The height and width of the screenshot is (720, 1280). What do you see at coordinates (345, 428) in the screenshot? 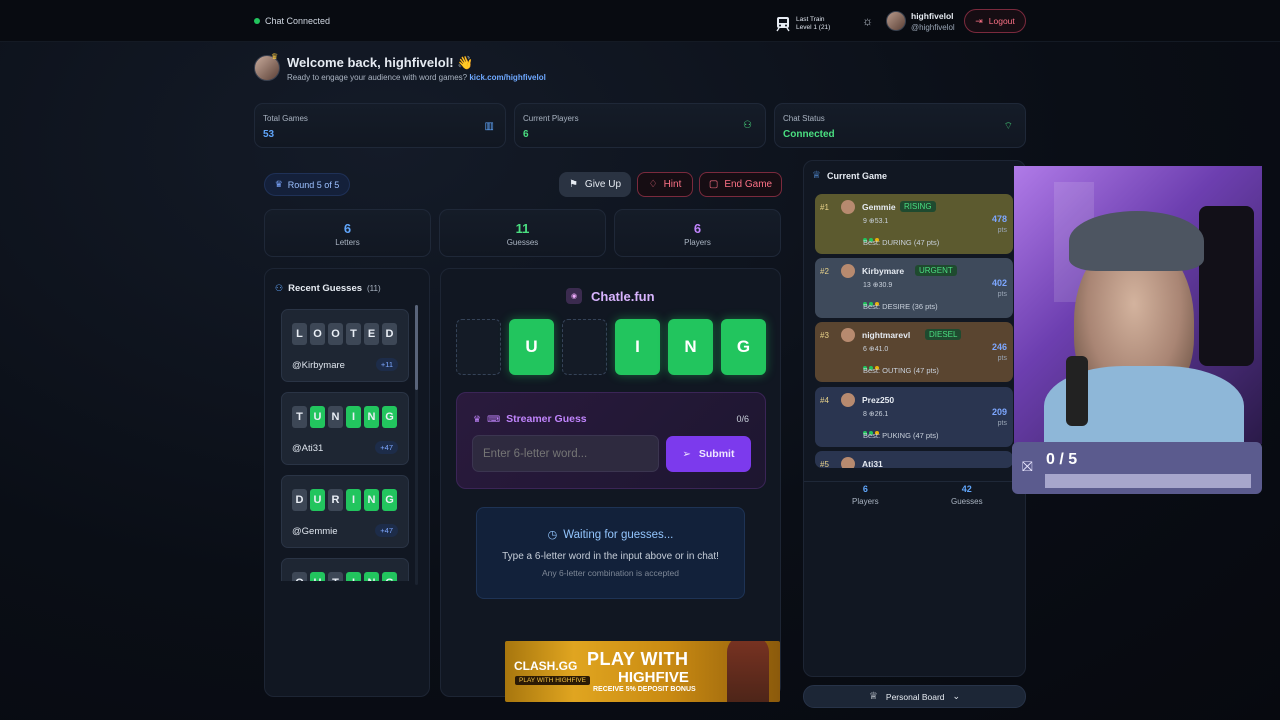
I see `guess-card: T U N I N G @Ati31 +47` at bounding box center [345, 428].